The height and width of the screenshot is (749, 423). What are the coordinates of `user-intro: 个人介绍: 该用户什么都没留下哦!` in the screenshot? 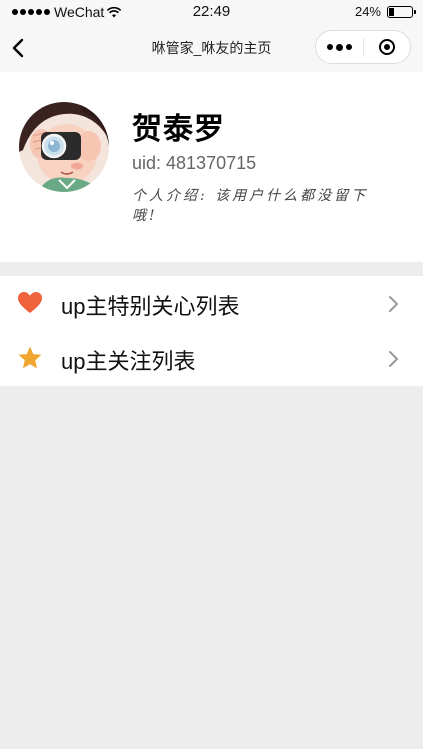 It's located at (250, 206).